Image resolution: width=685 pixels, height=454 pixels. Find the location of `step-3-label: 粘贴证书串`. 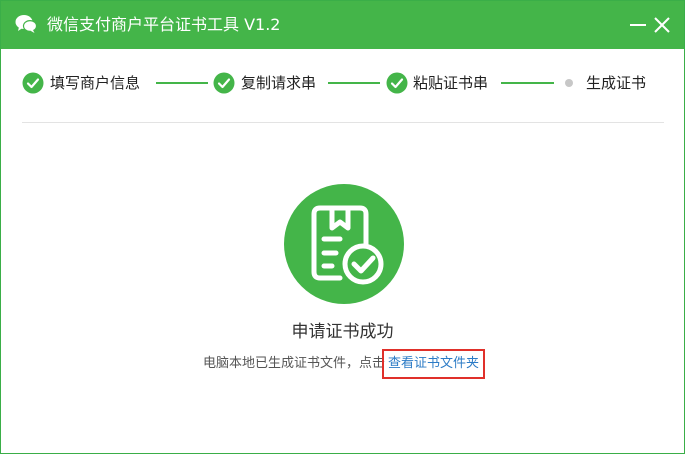

step-3-label: 粘贴证书串 is located at coordinates (451, 83).